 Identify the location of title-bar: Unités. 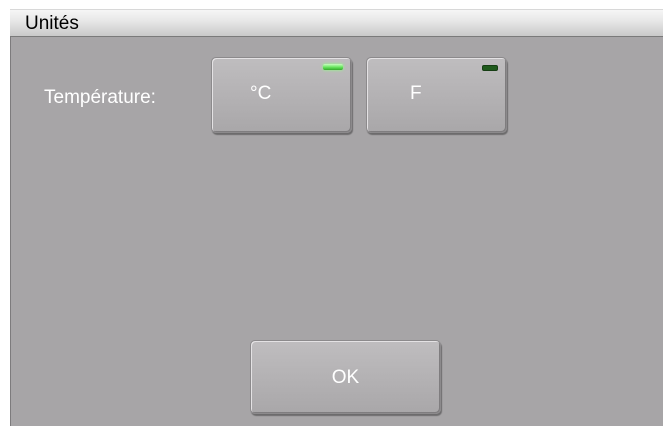
(336, 23).